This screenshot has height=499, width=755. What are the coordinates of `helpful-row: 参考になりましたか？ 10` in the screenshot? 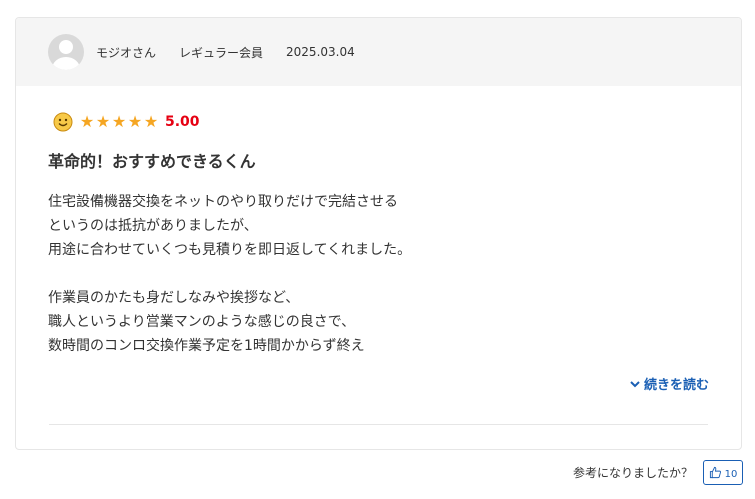 It's located at (658, 472).